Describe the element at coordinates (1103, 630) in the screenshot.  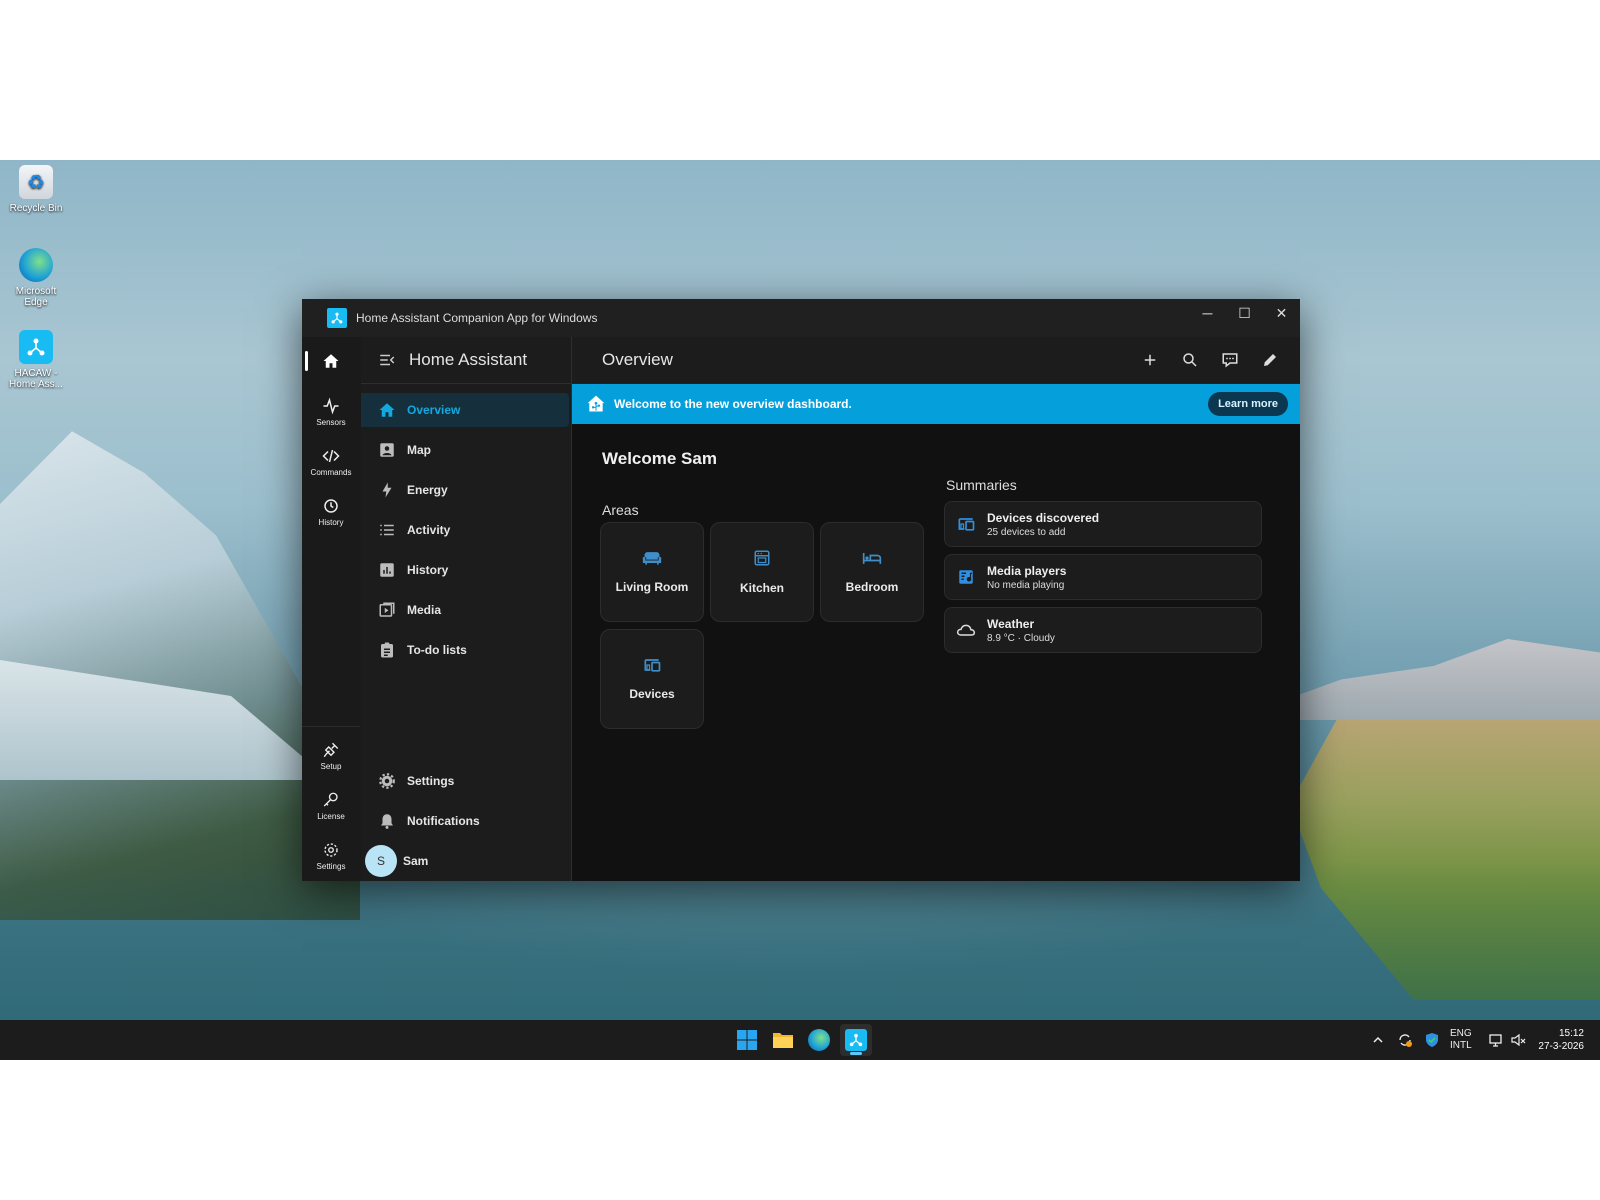
I see `summary-card-weather: Weather 8.9 °C · Cloudy` at that location.